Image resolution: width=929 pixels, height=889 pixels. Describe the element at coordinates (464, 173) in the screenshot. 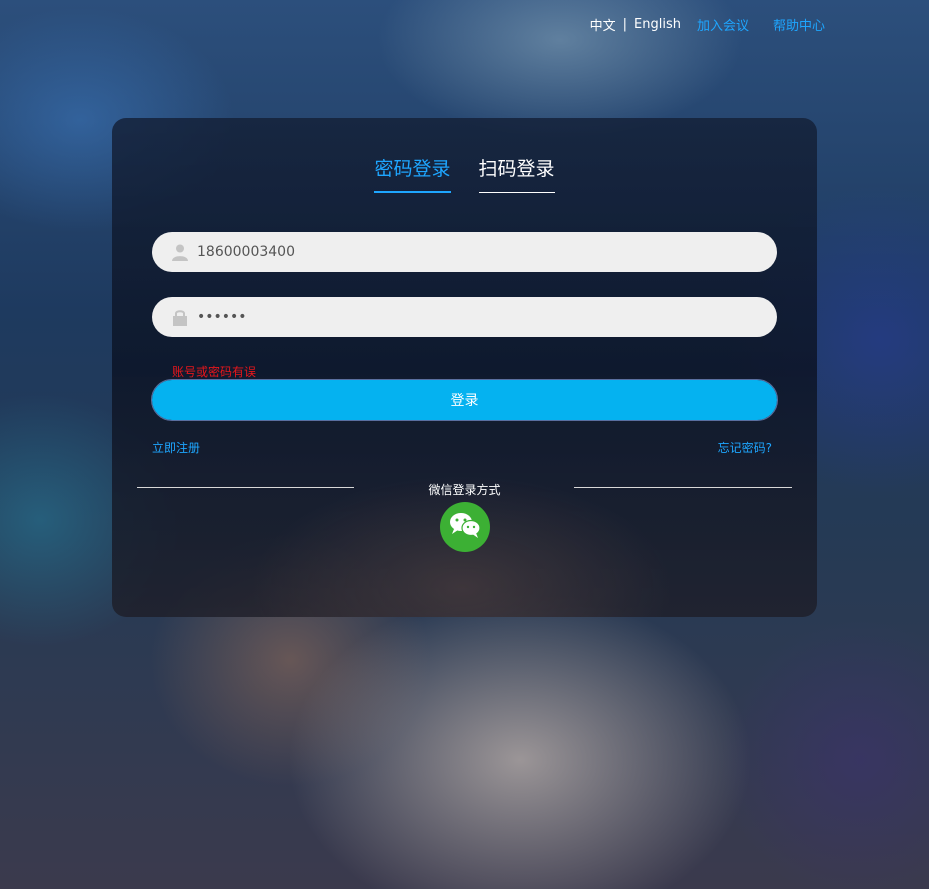

I see `login-tabs: 密码登录 扫码登录` at that location.